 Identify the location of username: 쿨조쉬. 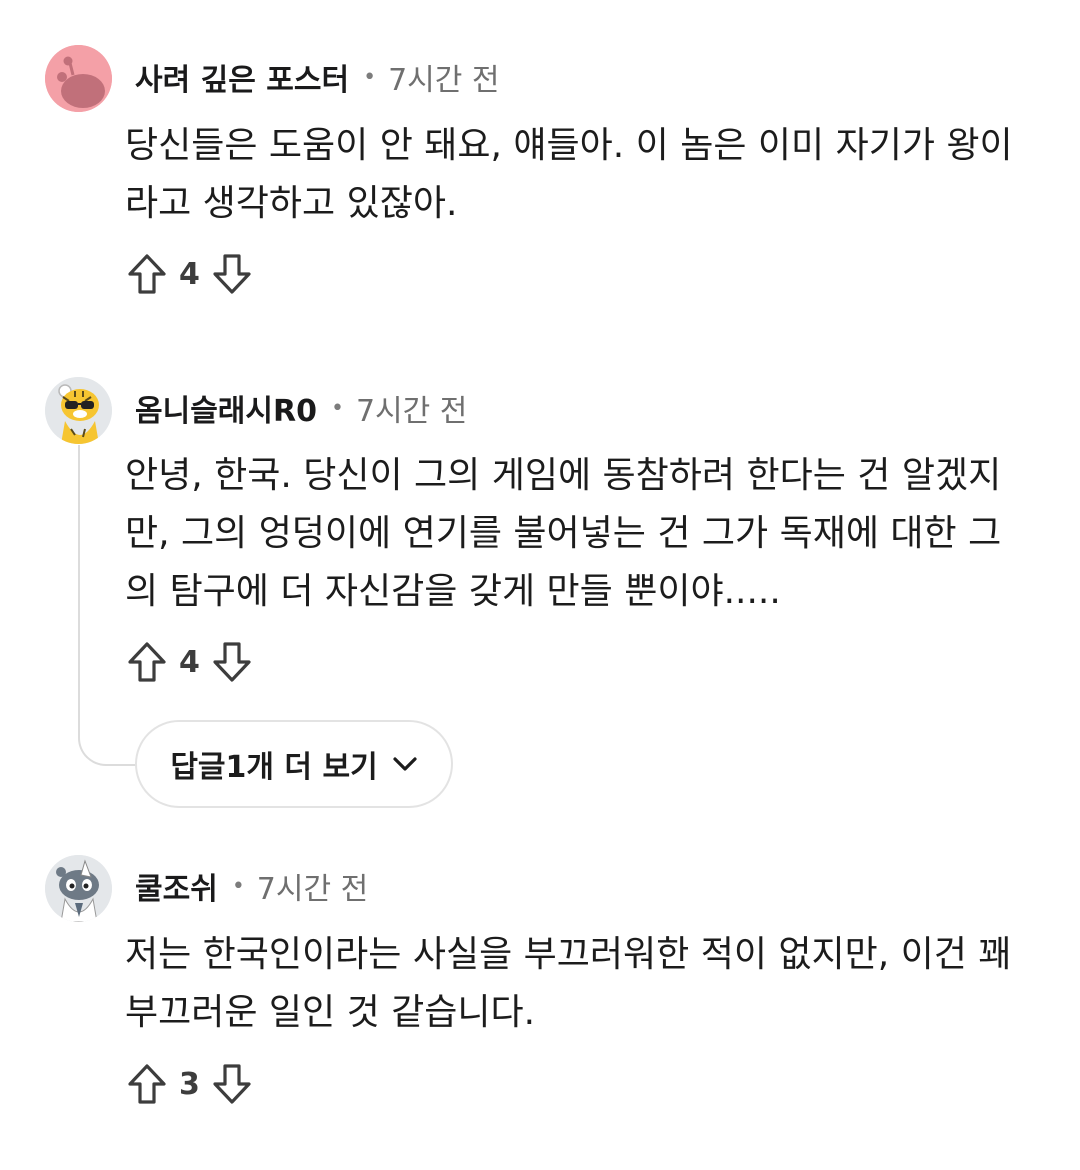
(176, 886).